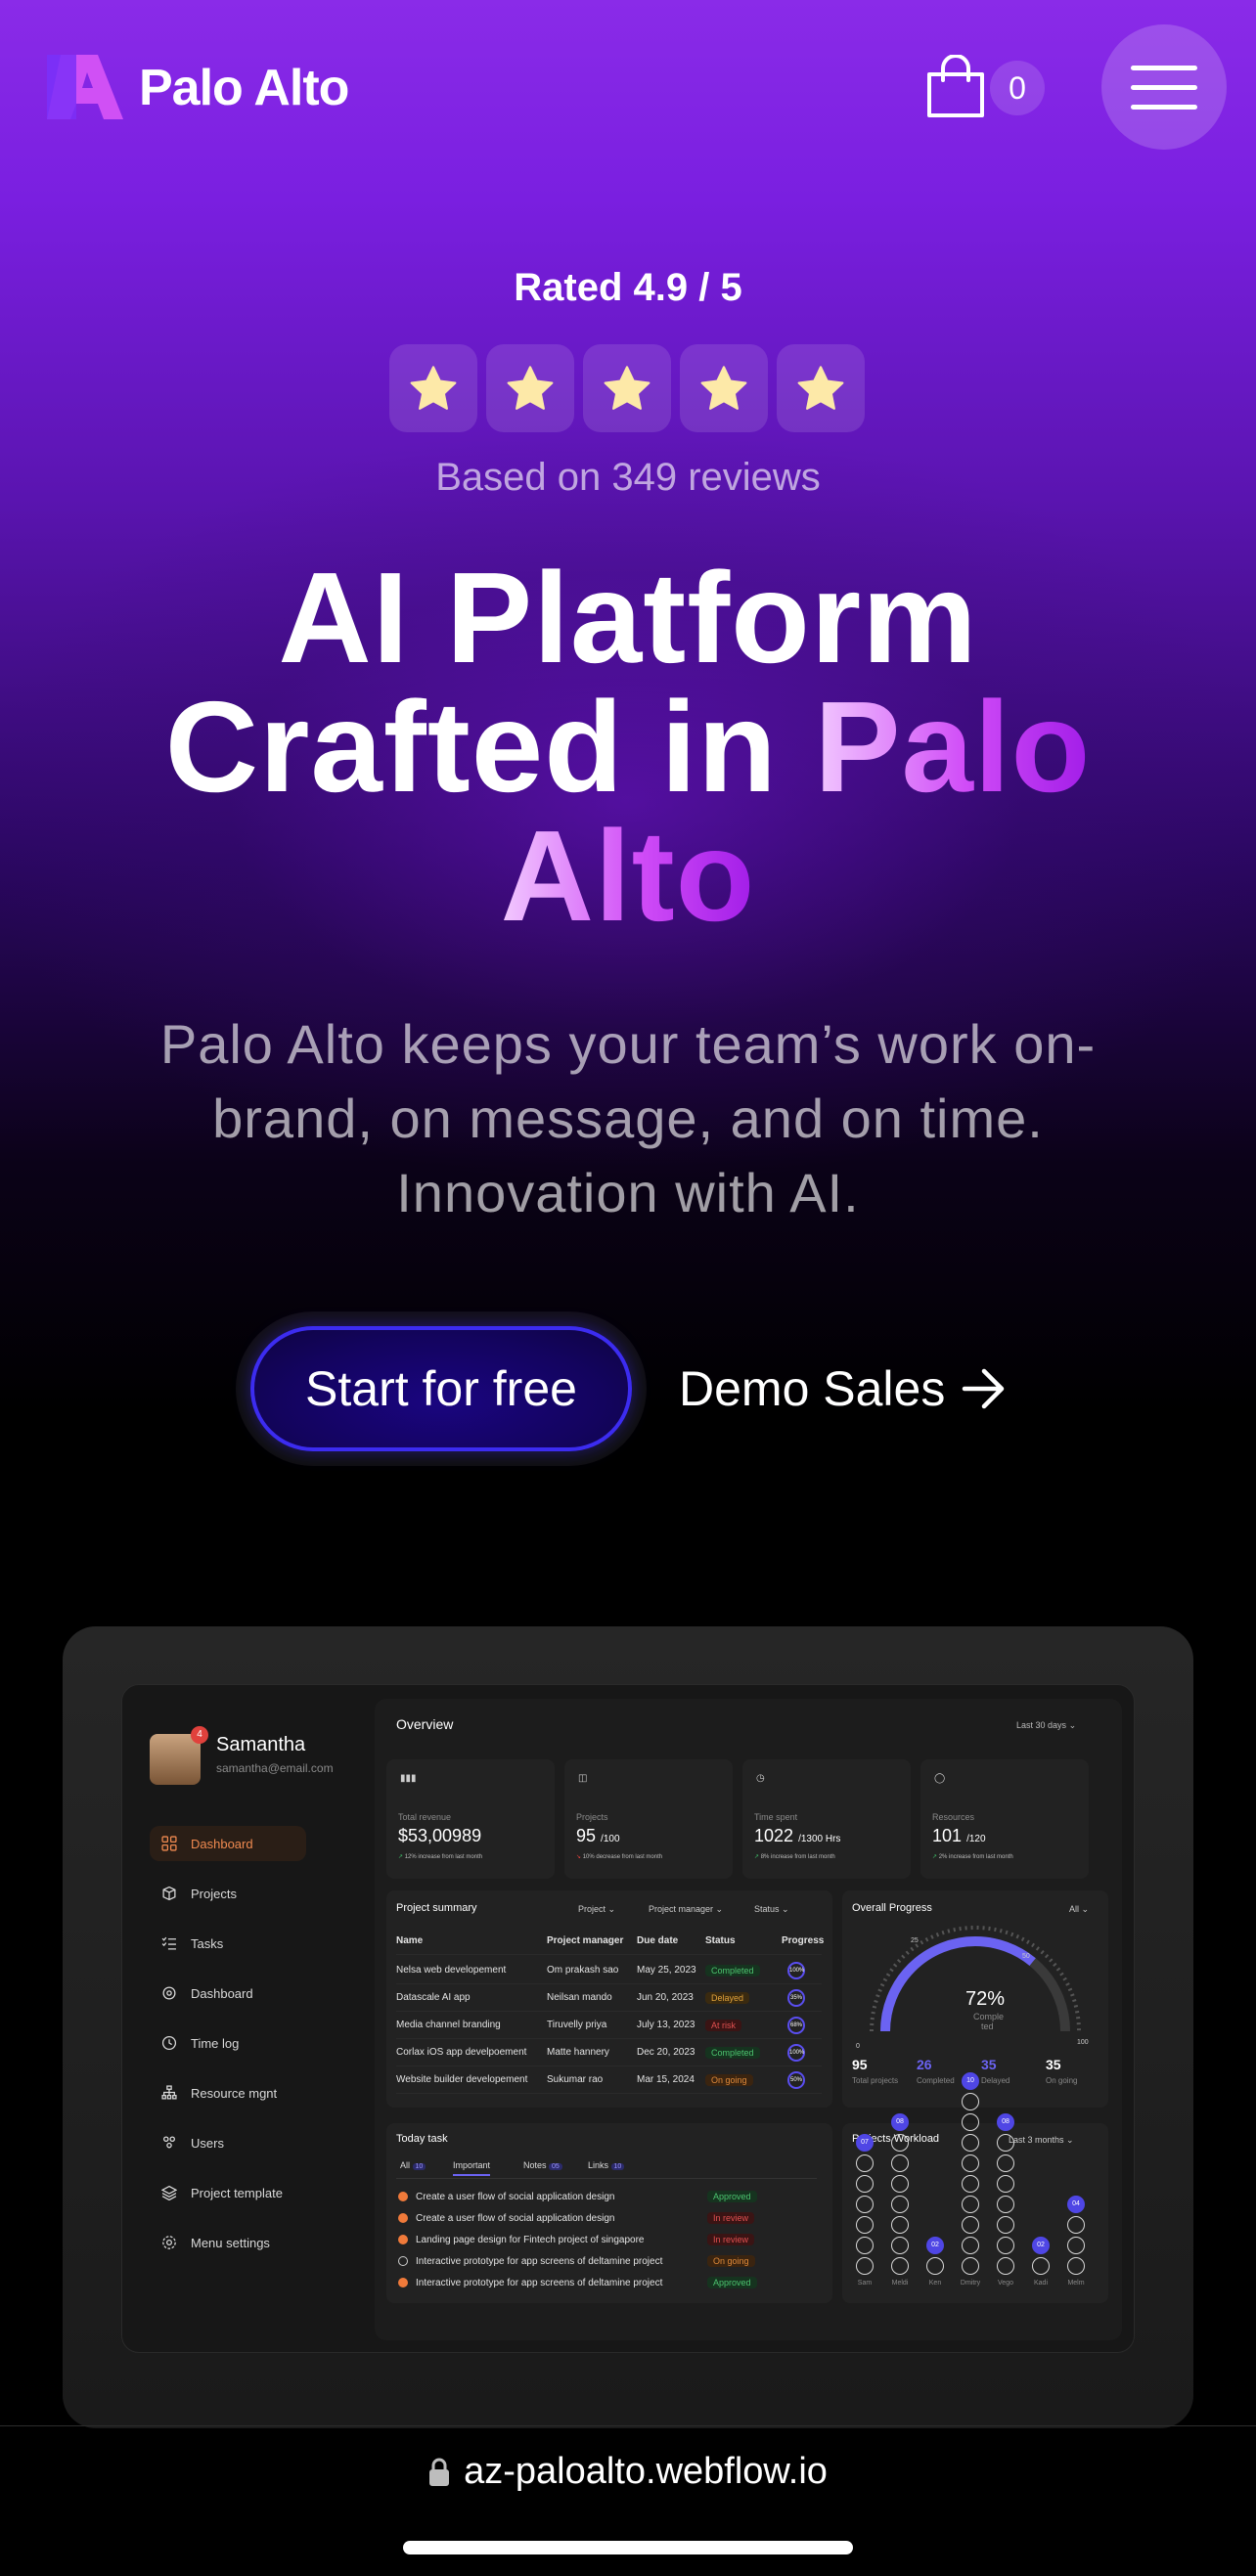  I want to click on checklist-icon, so click(168, 1943).